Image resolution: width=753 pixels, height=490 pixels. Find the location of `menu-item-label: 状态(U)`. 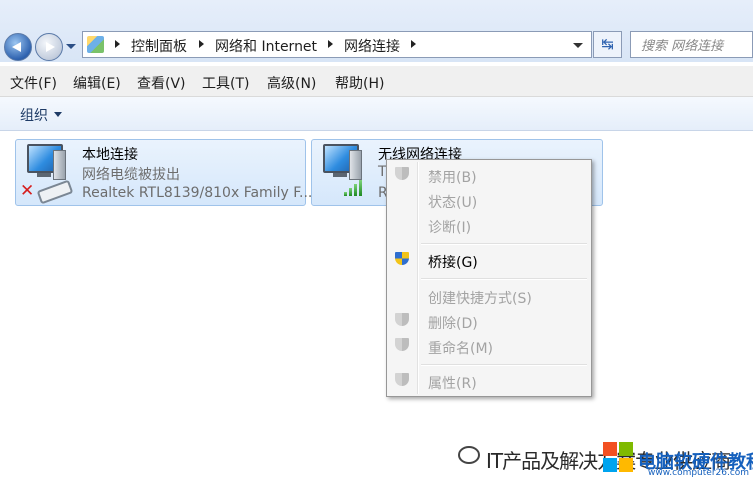

menu-item-label: 状态(U) is located at coordinates (453, 203).